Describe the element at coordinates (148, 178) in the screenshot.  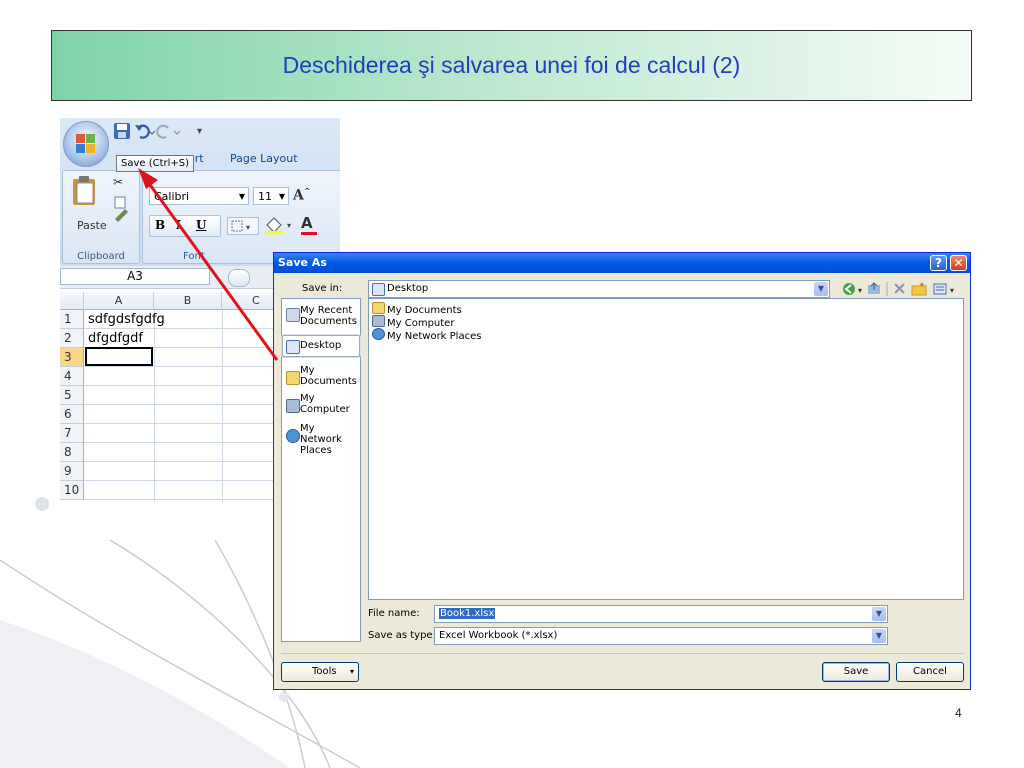
I see `arrow-head-icon` at that location.